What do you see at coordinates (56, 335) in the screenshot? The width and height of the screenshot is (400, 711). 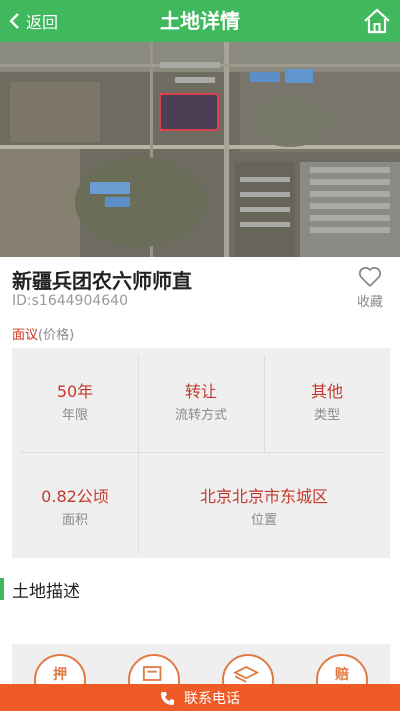 I see `price-hint: (价格)` at bounding box center [56, 335].